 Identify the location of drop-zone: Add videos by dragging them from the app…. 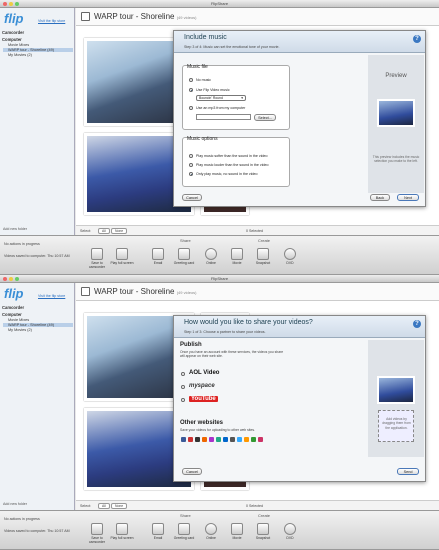
(396, 426).